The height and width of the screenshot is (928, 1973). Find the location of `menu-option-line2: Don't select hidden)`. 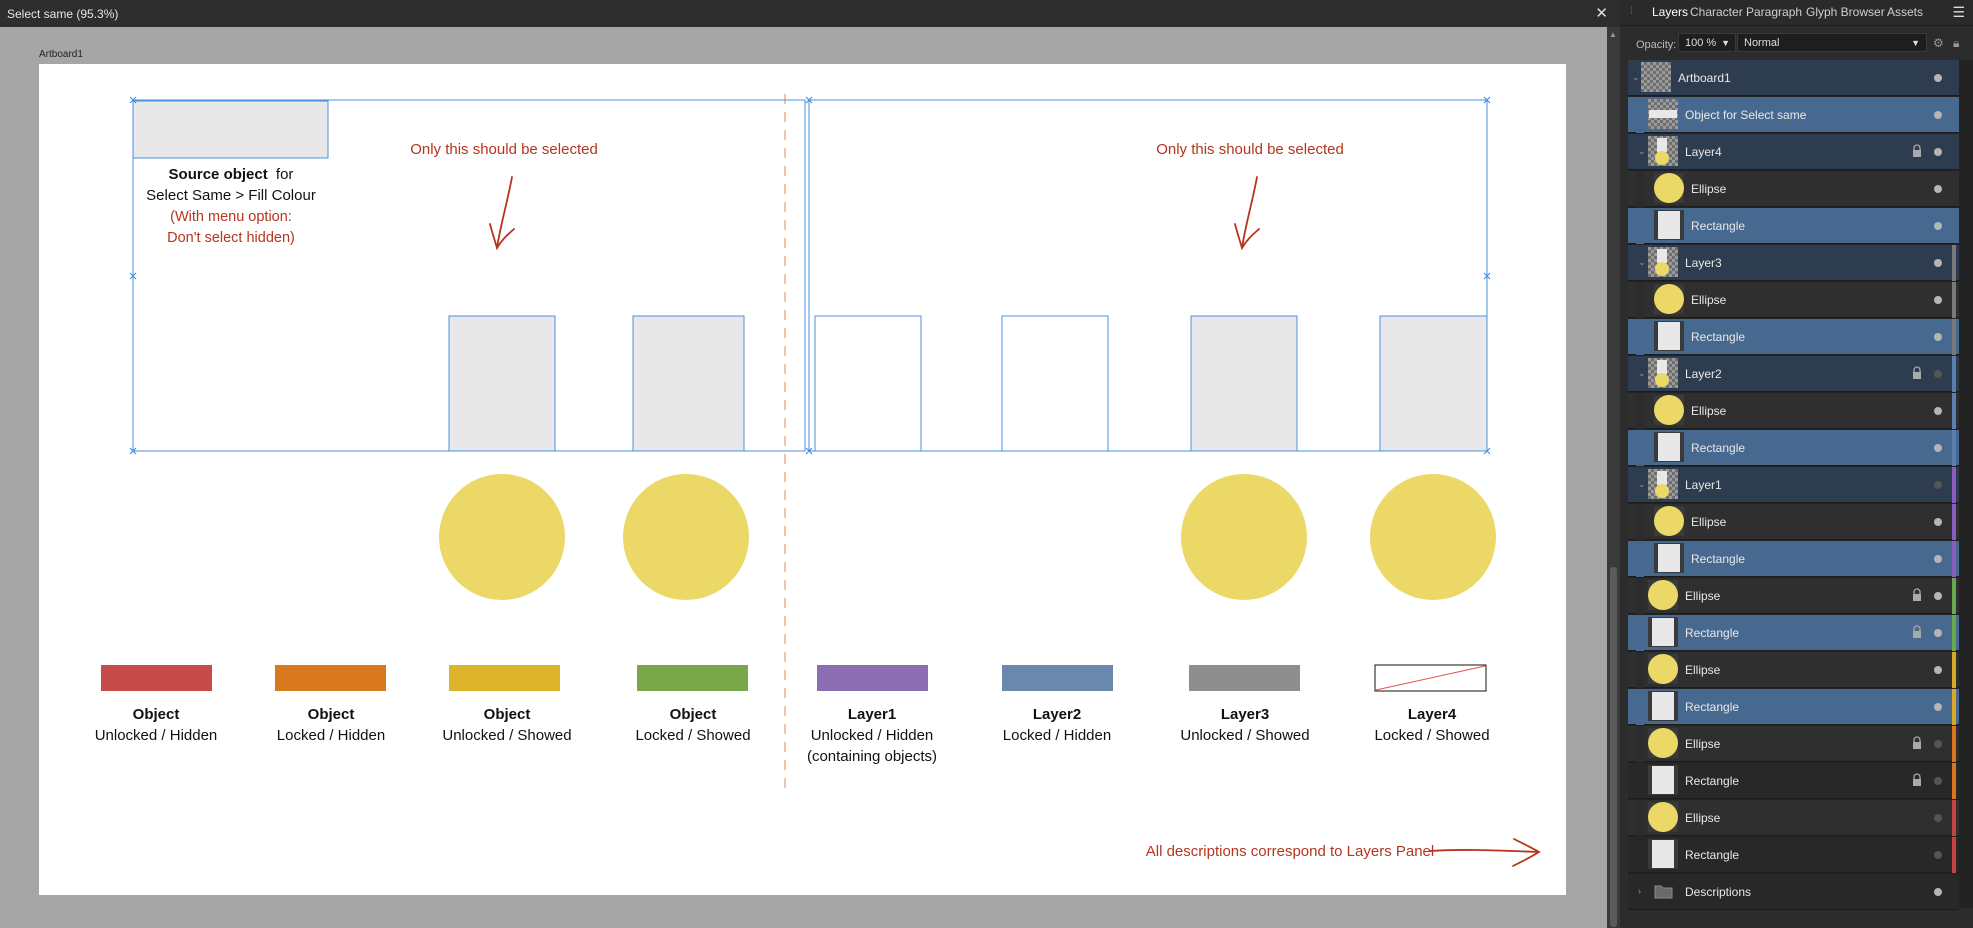

menu-option-line2: Don't select hidden) is located at coordinates (231, 238).